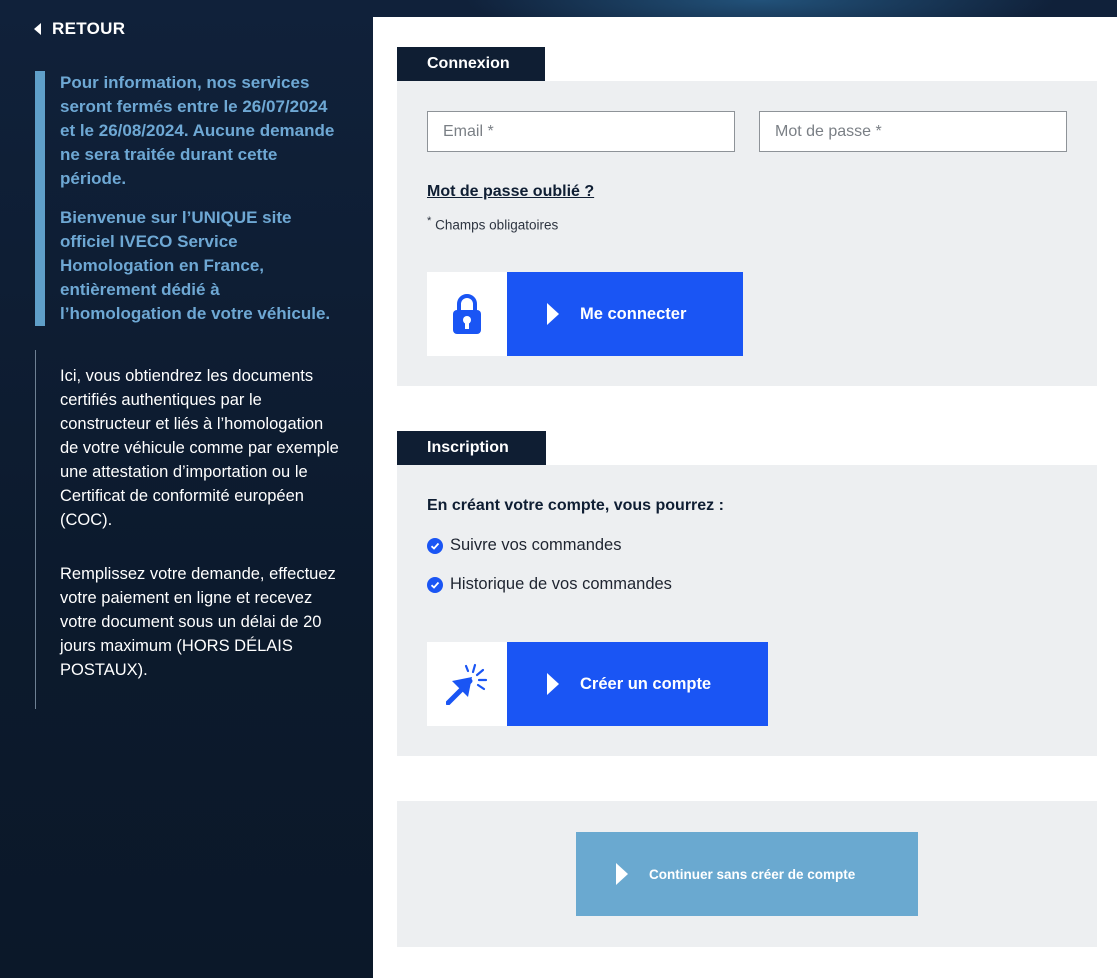 This screenshot has height=978, width=1117. What do you see at coordinates (646, 683) in the screenshot?
I see `create-account-label: Créer un compte` at bounding box center [646, 683].